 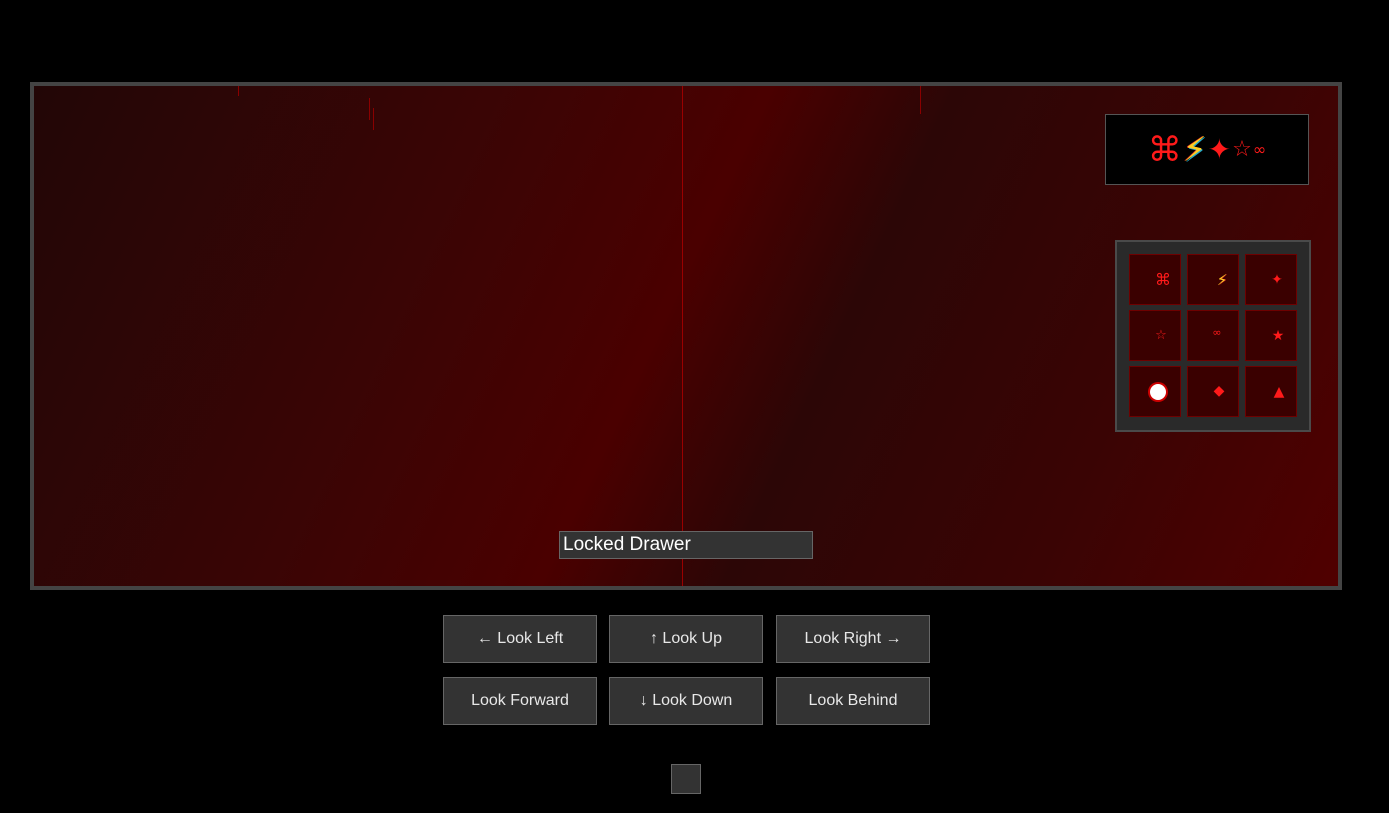 I want to click on inventory-slot, so click(x=686, y=779).